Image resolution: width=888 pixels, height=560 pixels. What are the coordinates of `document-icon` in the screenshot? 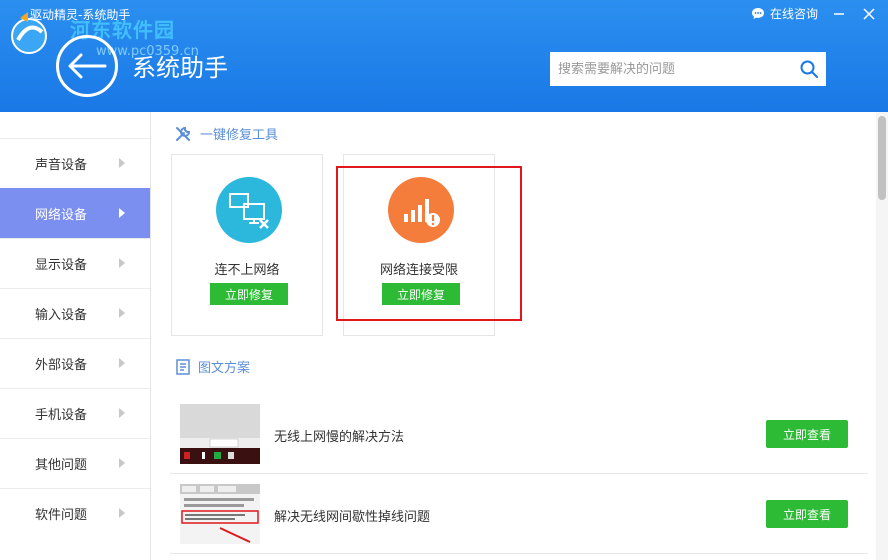 It's located at (183, 366).